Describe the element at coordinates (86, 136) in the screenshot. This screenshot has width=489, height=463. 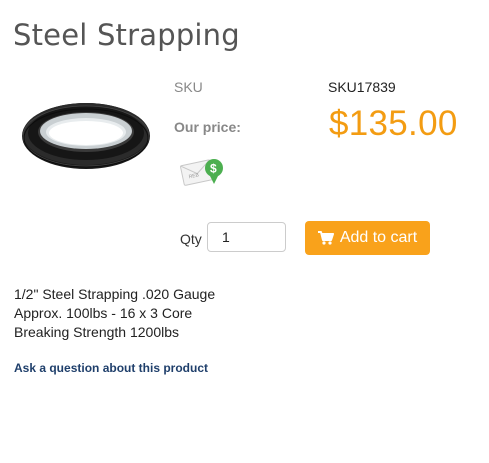
I see `product-image` at that location.